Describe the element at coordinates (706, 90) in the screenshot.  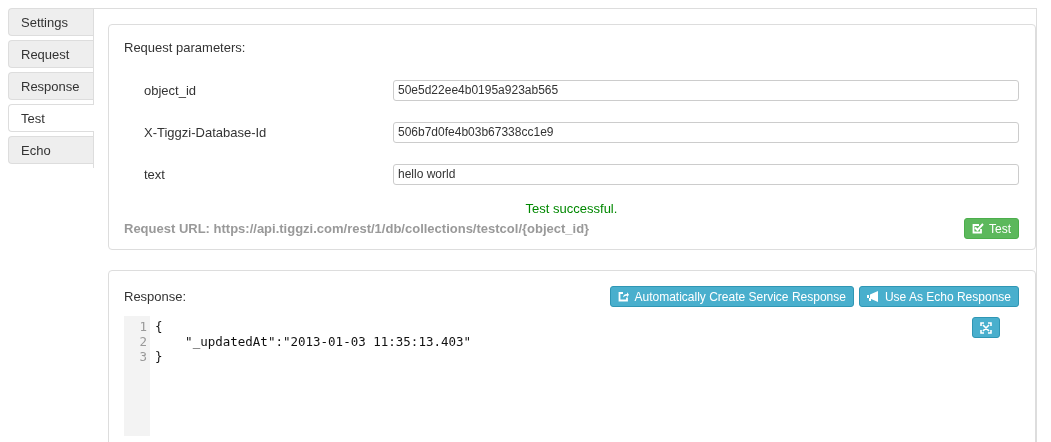
I see `param-field: 50e5d22ee4b0195a923ab565` at that location.